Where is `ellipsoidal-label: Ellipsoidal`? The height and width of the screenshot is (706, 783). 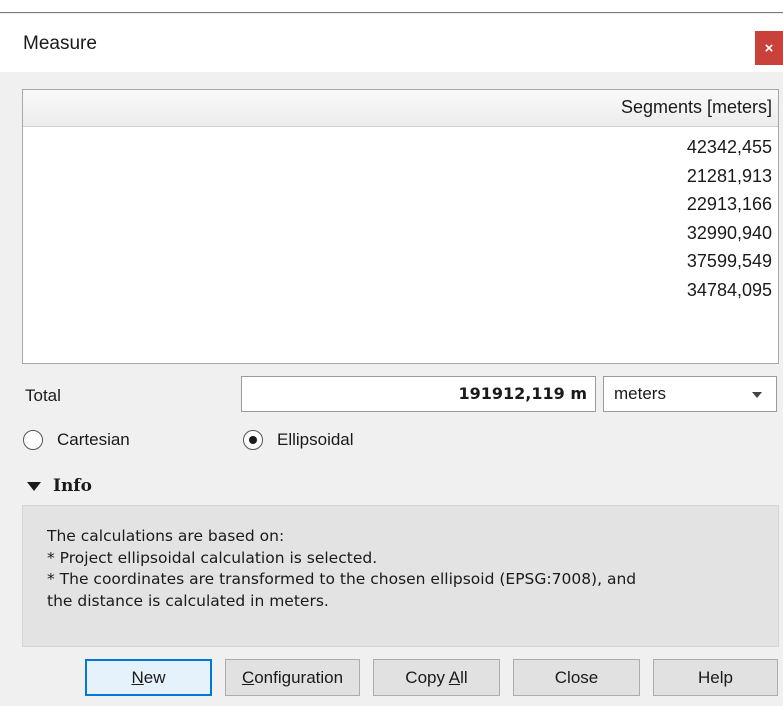 ellipsoidal-label: Ellipsoidal is located at coordinates (315, 439).